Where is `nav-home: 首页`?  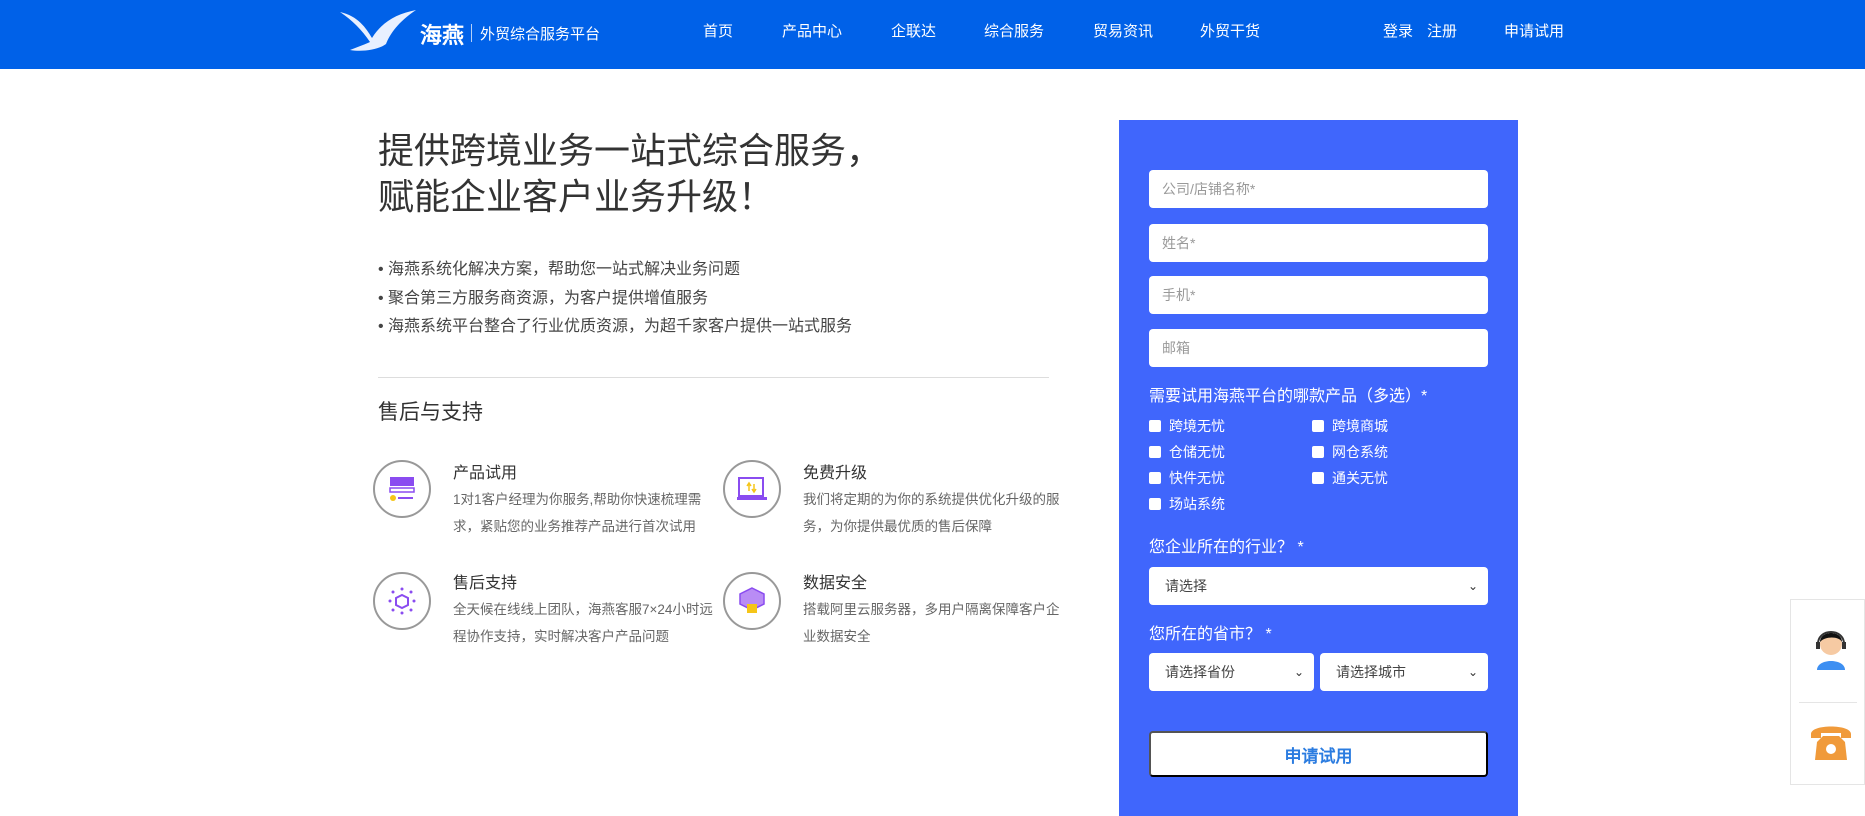 nav-home: 首页 is located at coordinates (718, 30).